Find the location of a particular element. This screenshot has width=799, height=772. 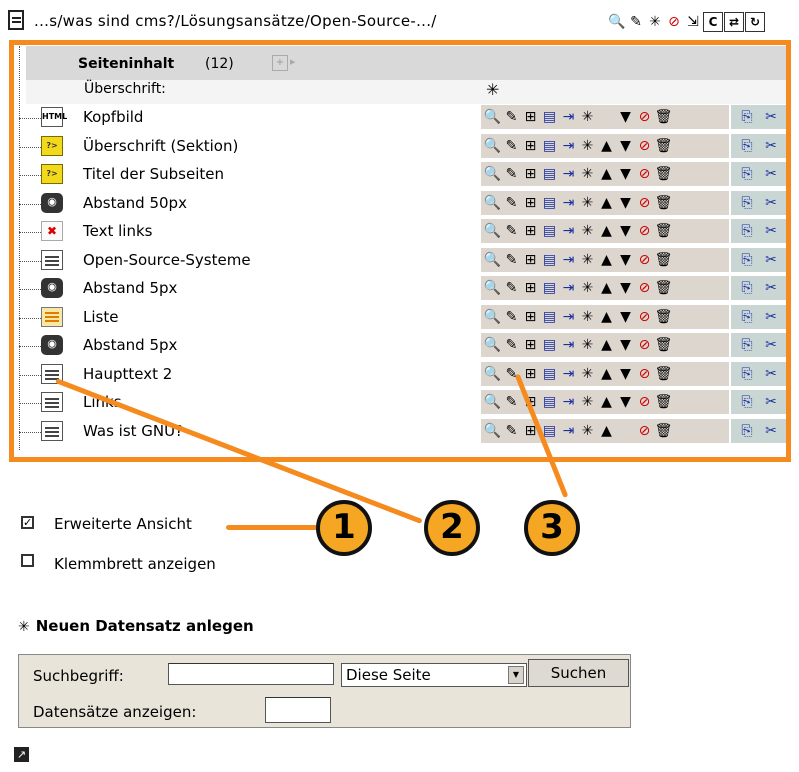

disable-icon: ⊘ is located at coordinates (674, 23).